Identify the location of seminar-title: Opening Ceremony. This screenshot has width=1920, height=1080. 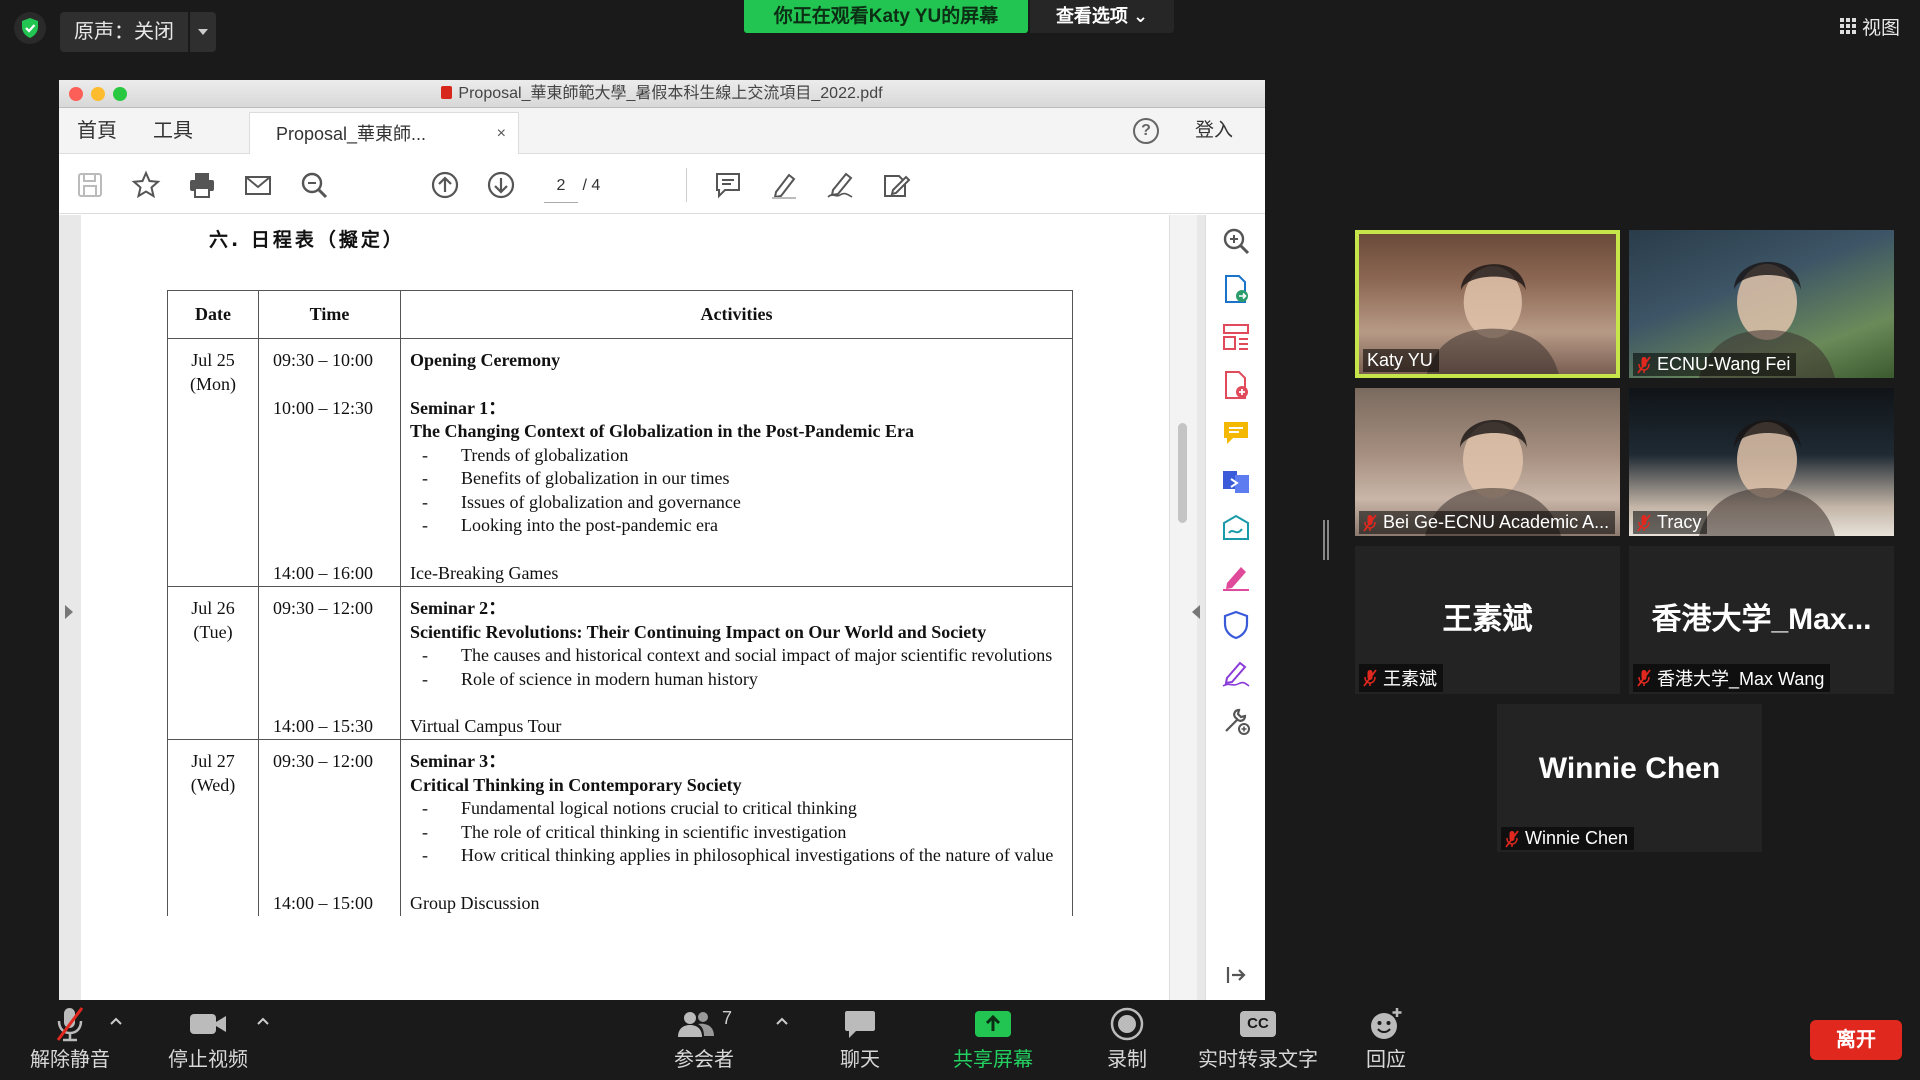
(485, 360).